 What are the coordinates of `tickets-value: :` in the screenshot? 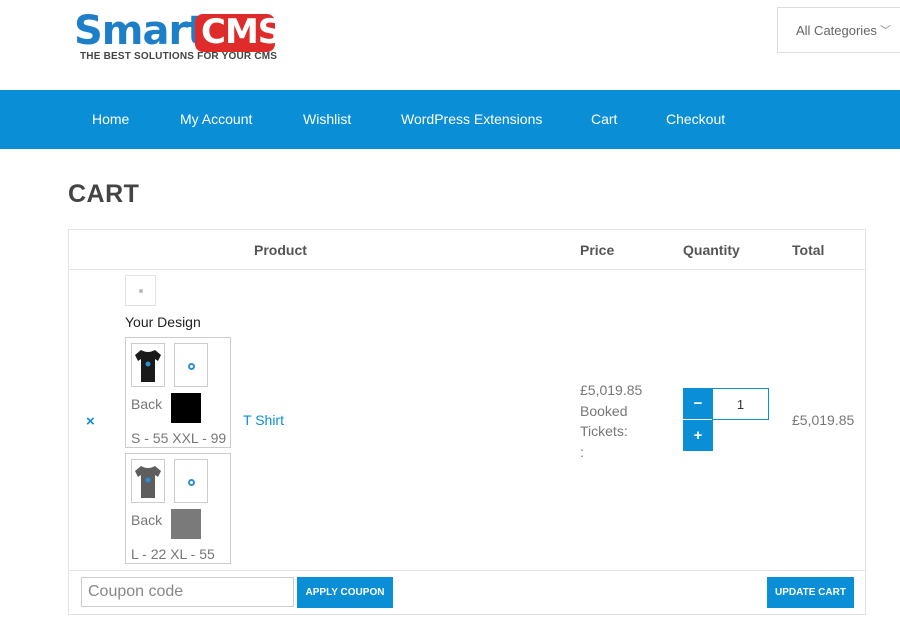 It's located at (582, 451).